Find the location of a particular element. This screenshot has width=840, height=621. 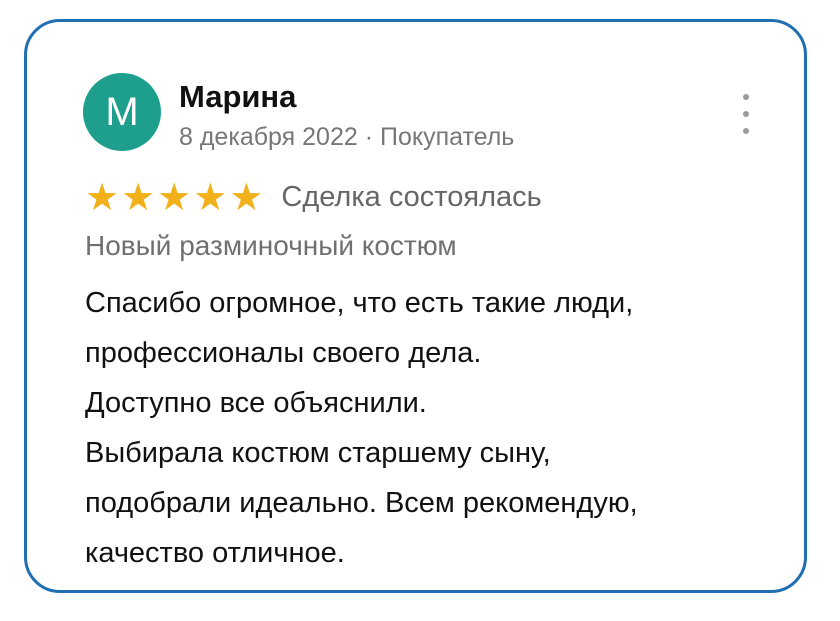

star-rating: ★ ★ ★ ★ ★ is located at coordinates (174, 197).